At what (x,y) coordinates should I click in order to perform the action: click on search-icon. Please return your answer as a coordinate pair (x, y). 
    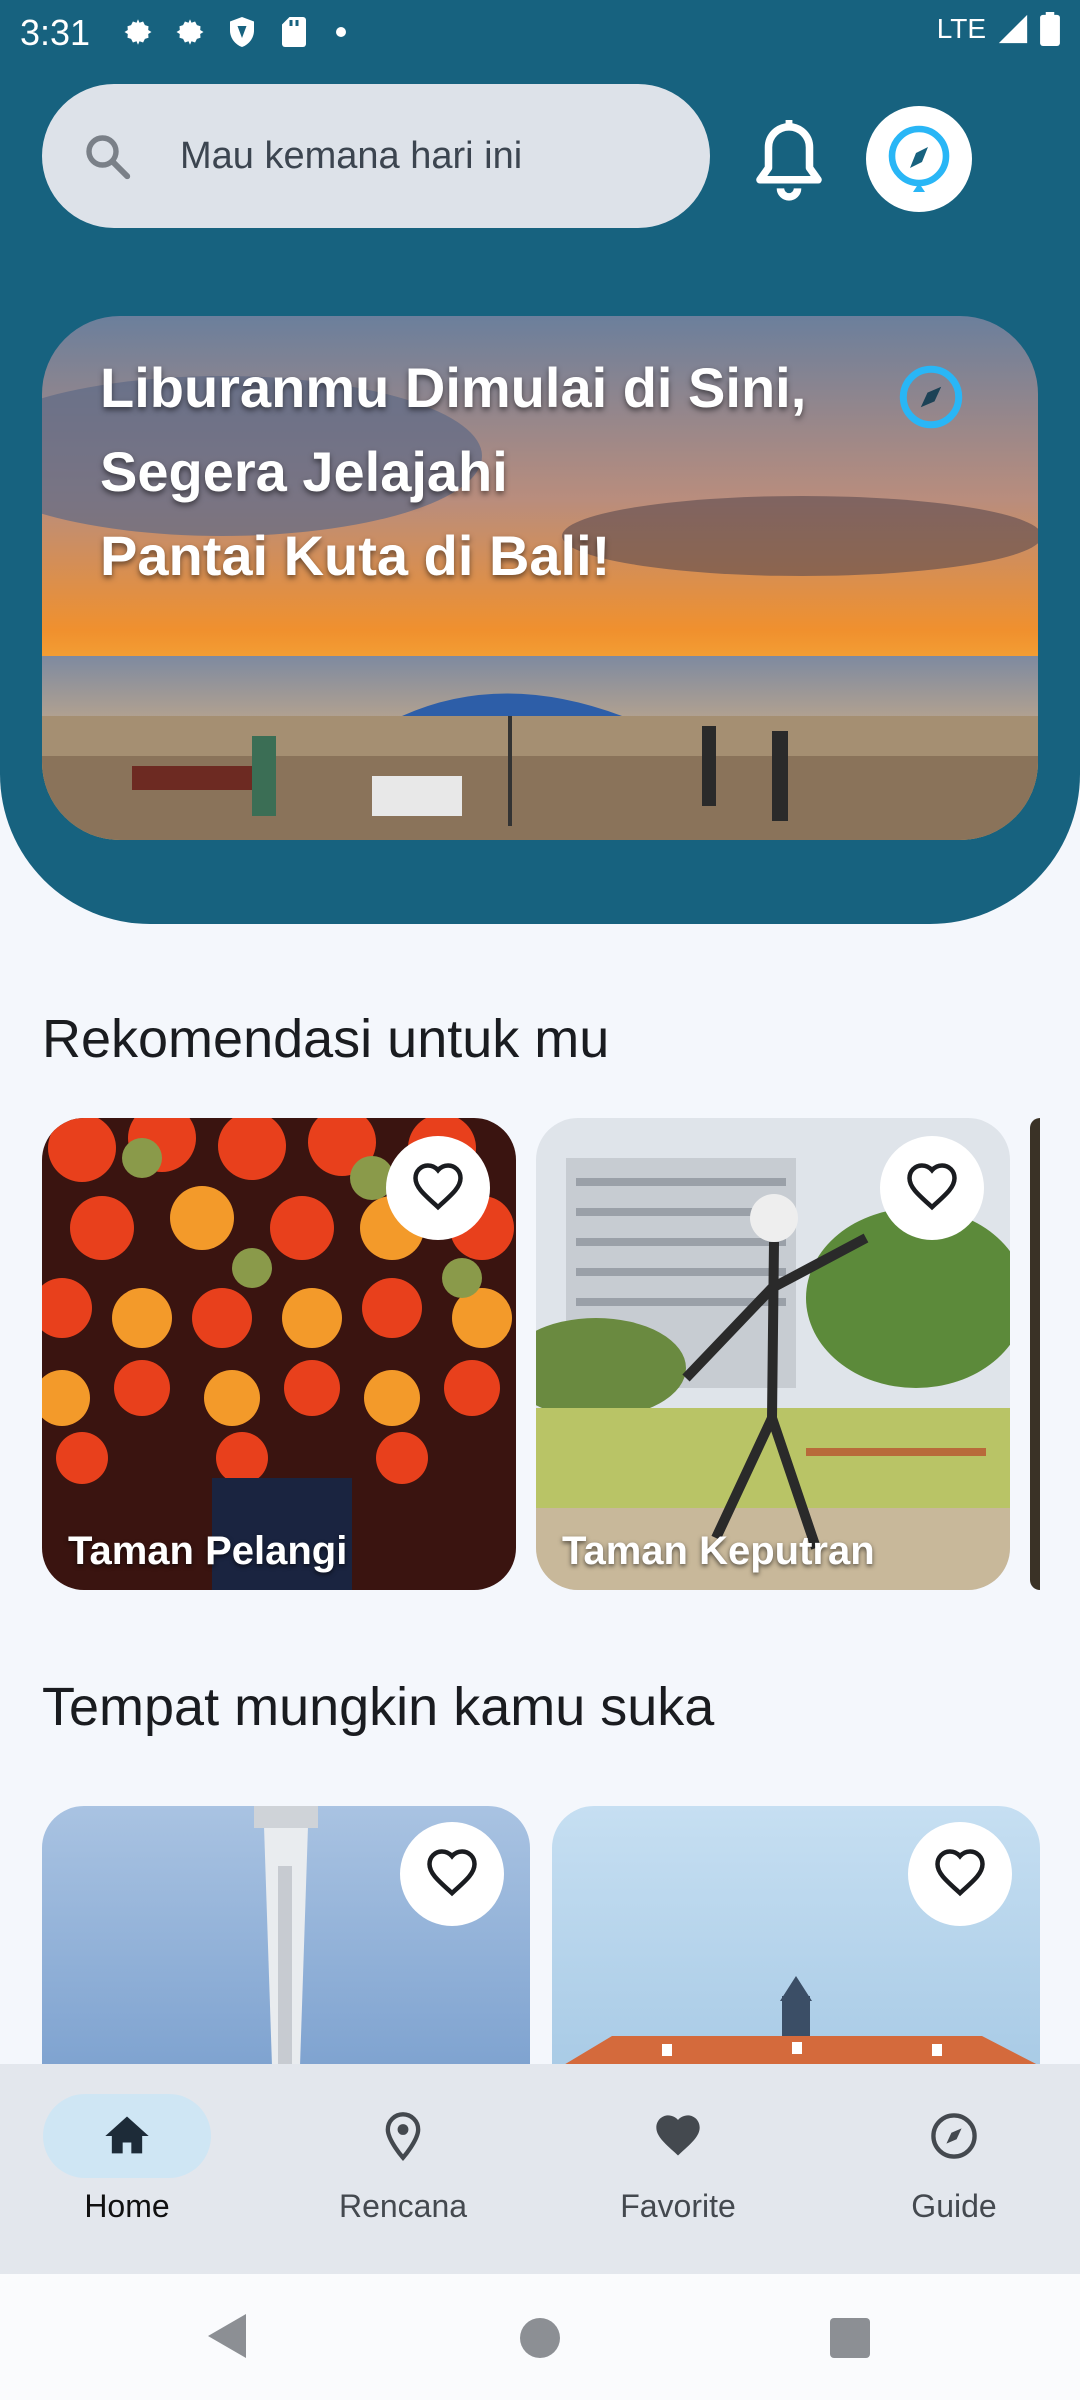
    Looking at the image, I should click on (108, 157).